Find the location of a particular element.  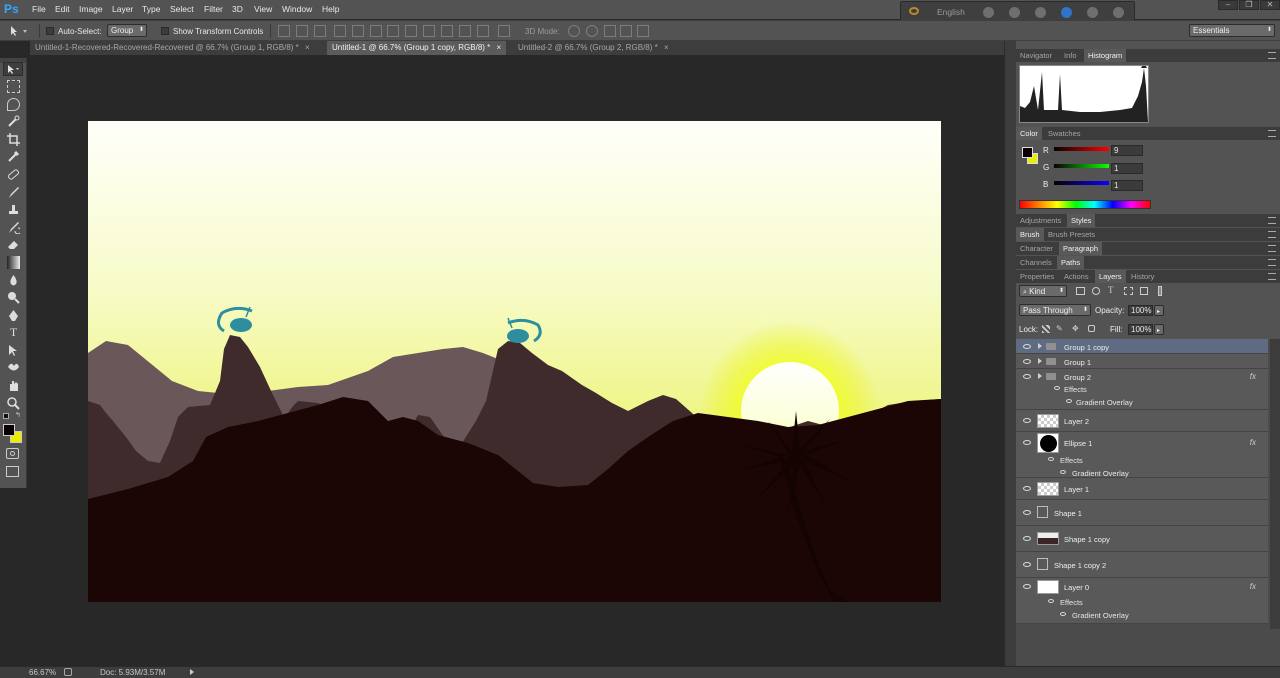

3d-drag-icon is located at coordinates (610, 31).